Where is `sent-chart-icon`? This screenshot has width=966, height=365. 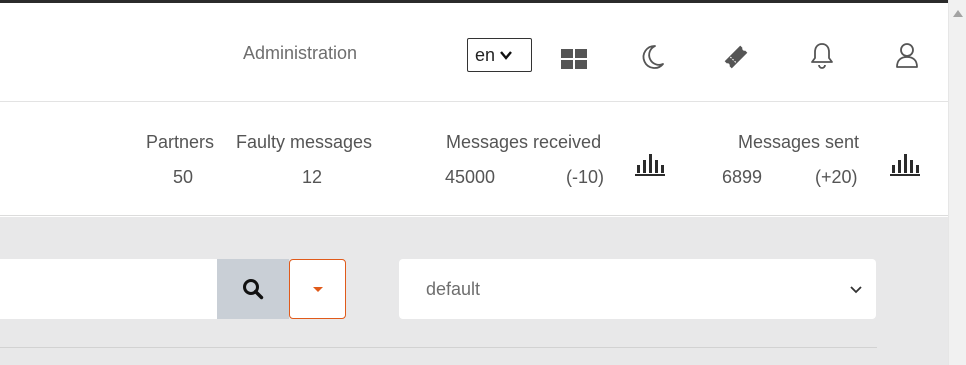
sent-chart-icon is located at coordinates (905, 164).